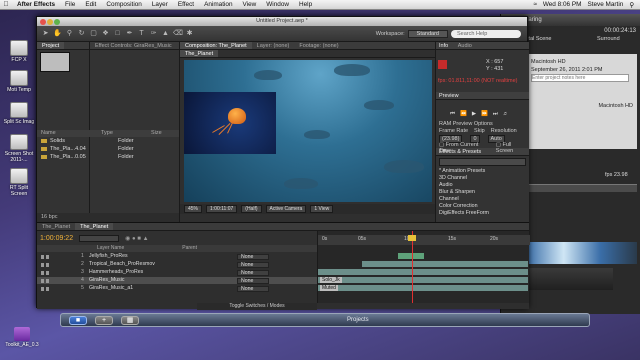 Image resolution: width=640 pixels, height=360 pixels. Describe the element at coordinates (484, 206) in the screenshot. I see `effects-category: Color Correction` at that location.